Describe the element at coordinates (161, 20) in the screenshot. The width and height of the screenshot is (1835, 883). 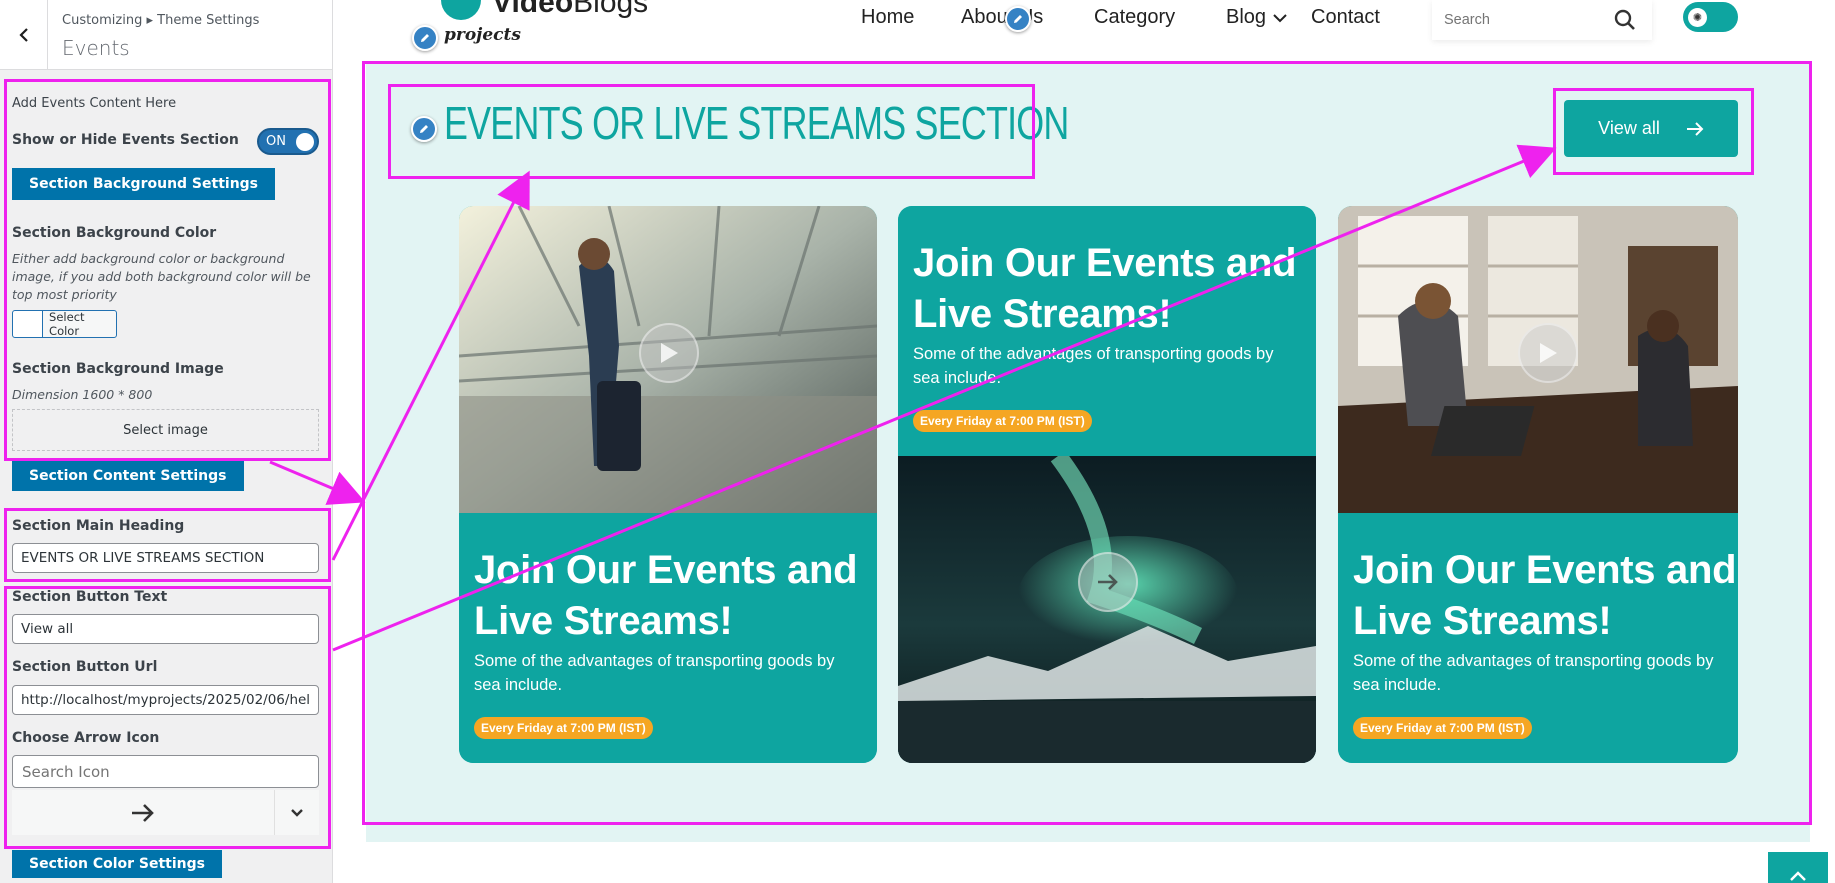
I see `breadcrumb: Customizing ▸ Theme Settings` at that location.